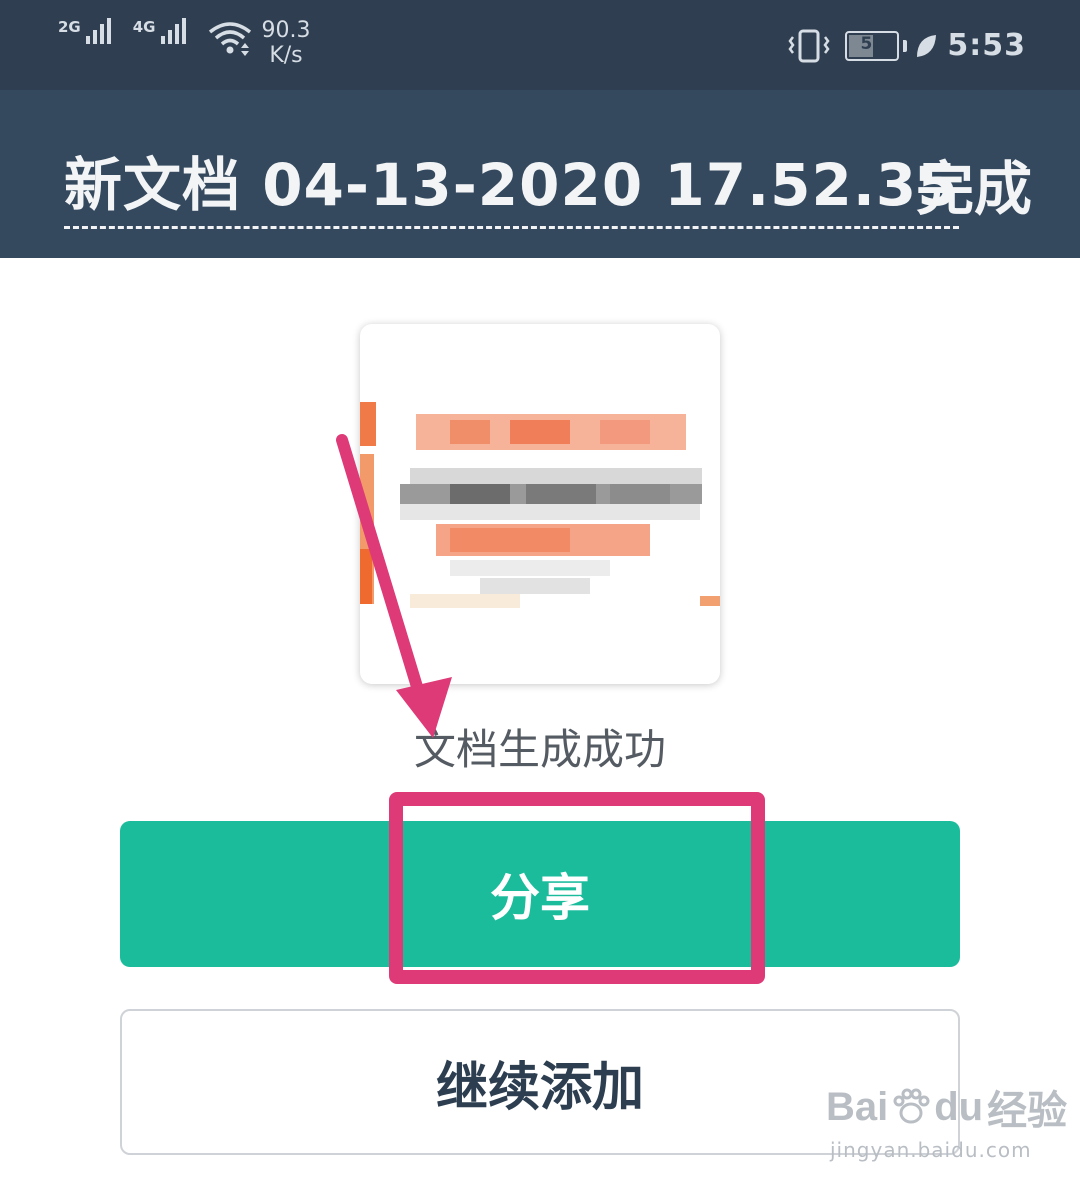  Describe the element at coordinates (931, 1150) in the screenshot. I see `watermark-url: jingyan.baidu.com` at that location.